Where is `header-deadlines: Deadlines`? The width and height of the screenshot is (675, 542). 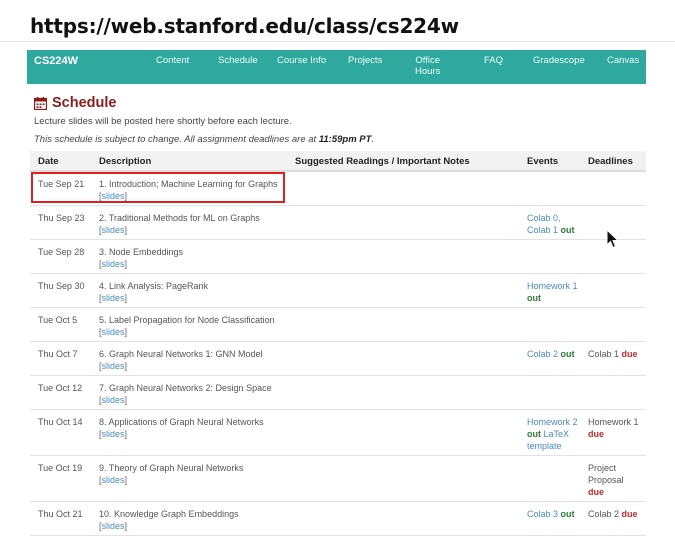
header-deadlines: Deadlines is located at coordinates (610, 161).